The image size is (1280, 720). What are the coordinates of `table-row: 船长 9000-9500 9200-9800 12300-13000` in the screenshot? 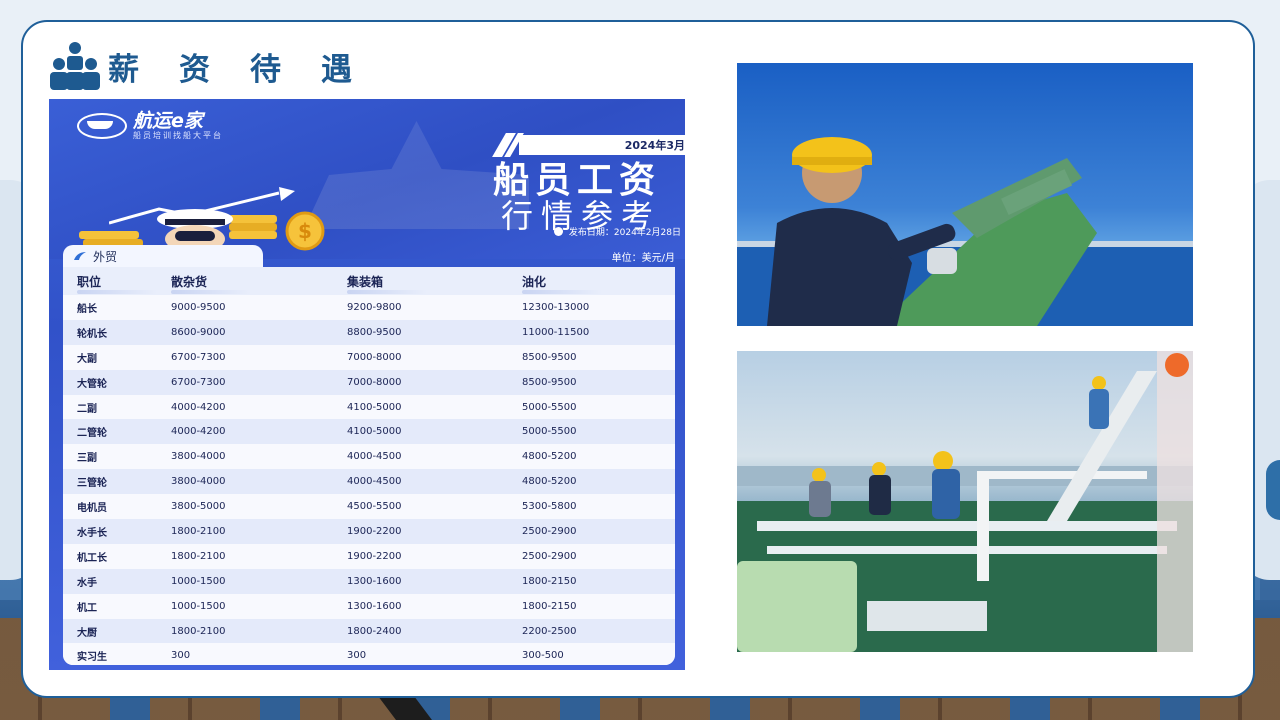 It's located at (369, 307).